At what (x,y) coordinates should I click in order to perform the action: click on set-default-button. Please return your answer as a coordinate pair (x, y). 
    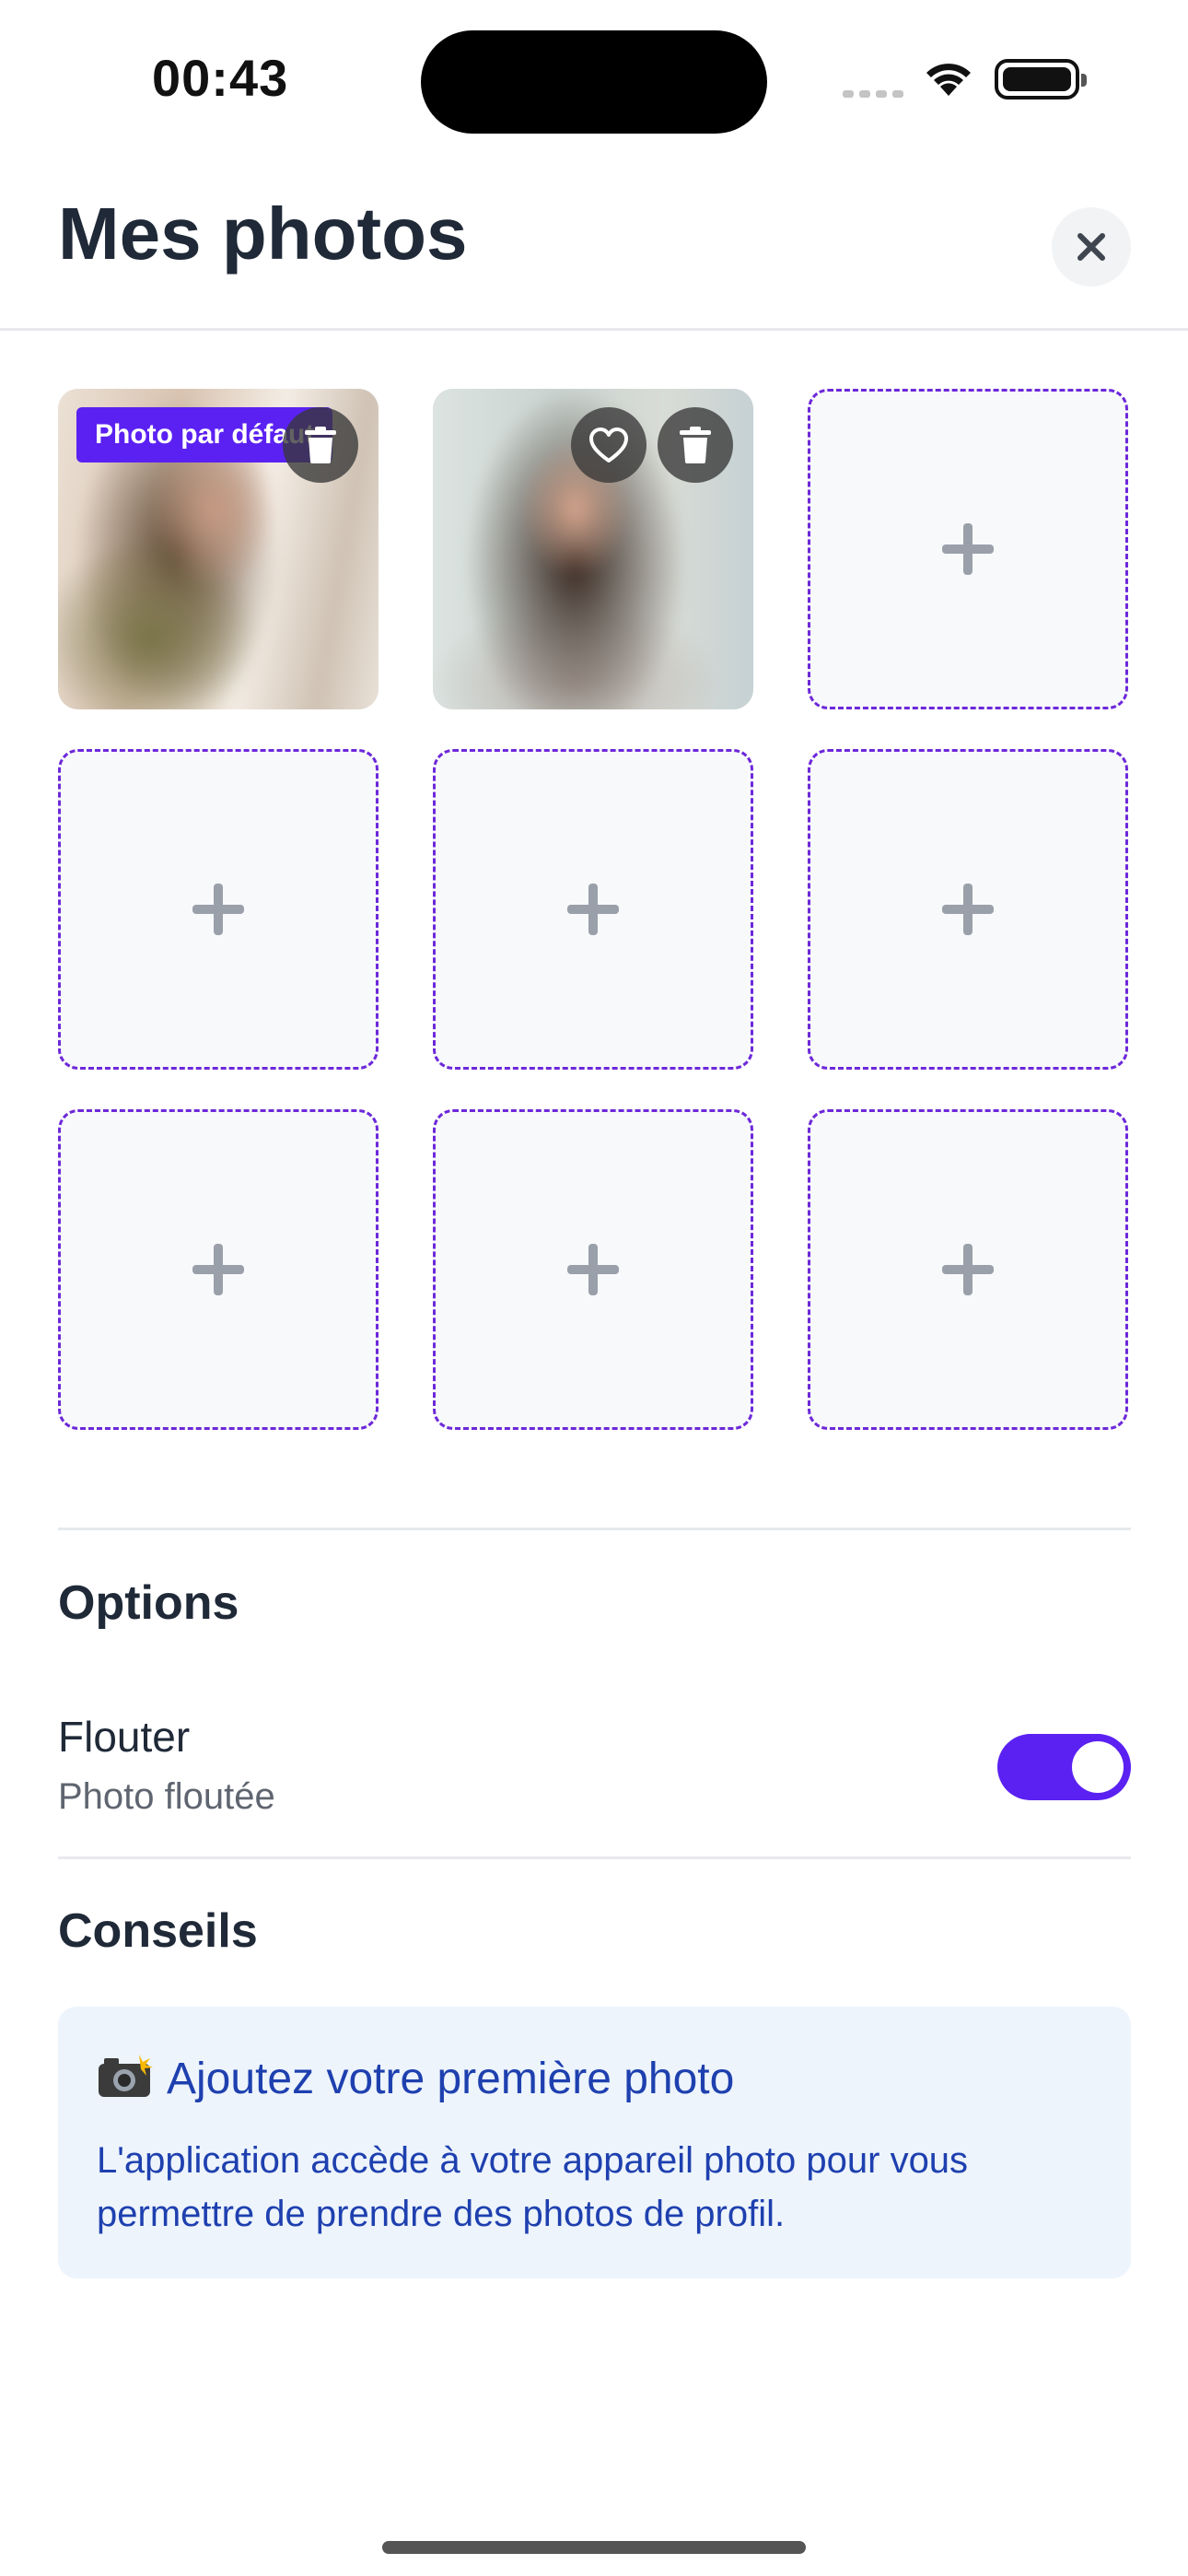
    Looking at the image, I should click on (608, 445).